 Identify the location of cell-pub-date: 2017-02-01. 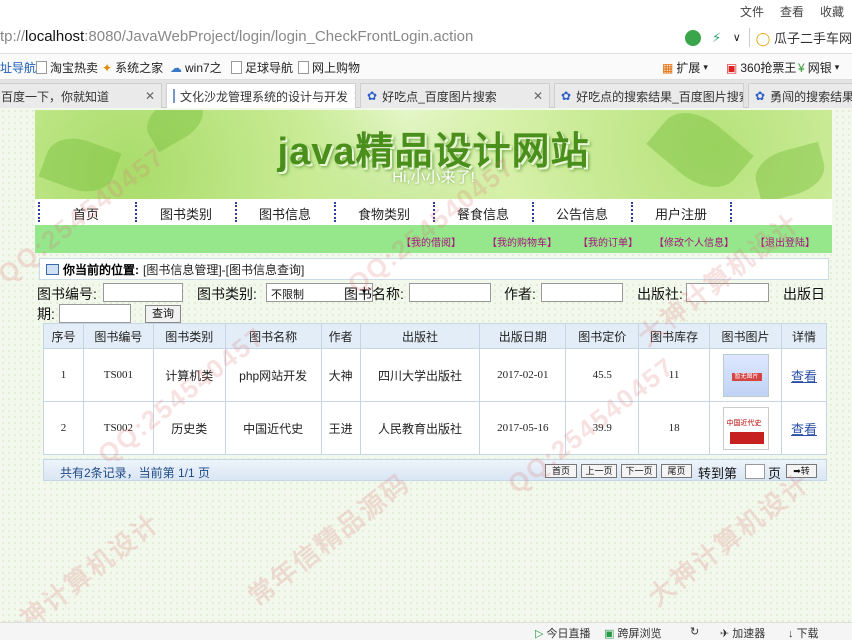
(523, 375).